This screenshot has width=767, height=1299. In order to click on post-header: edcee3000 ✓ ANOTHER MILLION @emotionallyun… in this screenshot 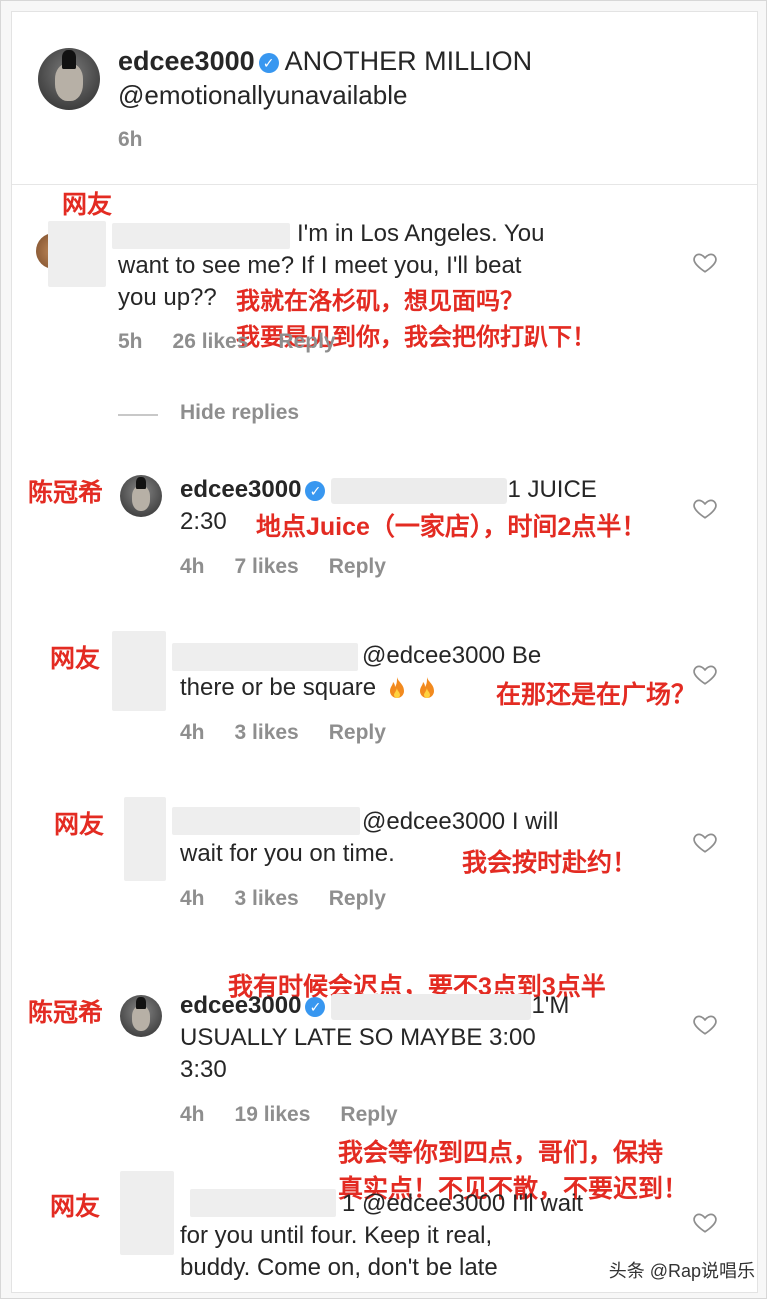, I will do `click(384, 98)`.